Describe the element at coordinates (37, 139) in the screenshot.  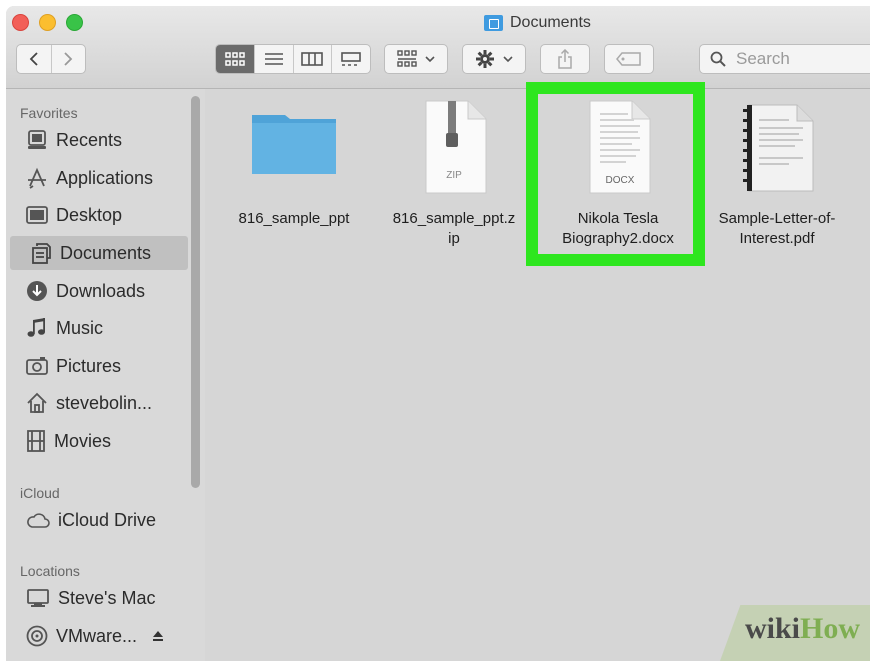
I see `recents-icon` at that location.